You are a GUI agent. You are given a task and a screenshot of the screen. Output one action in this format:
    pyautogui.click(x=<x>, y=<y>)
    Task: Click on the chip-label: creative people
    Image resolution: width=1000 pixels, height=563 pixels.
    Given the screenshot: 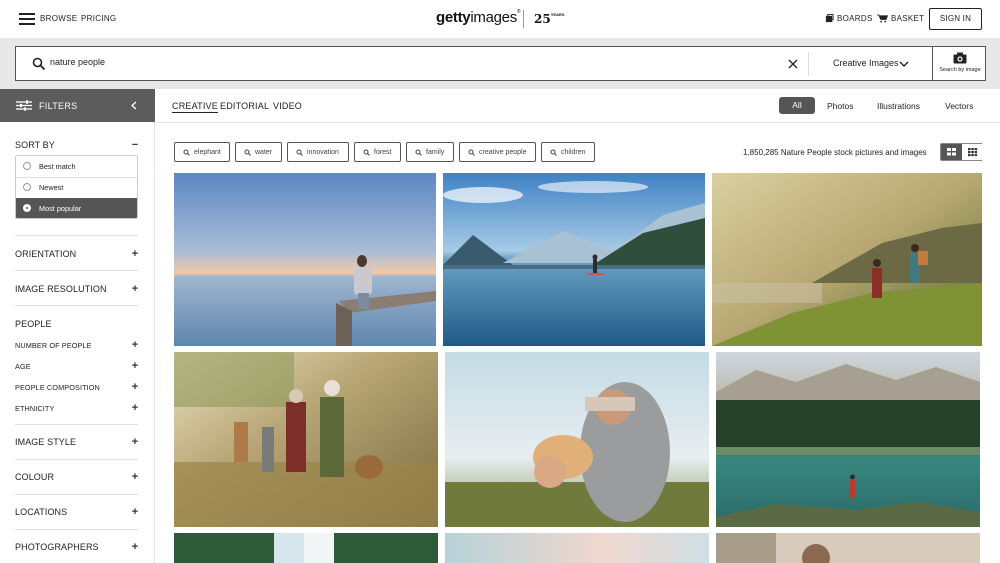 What is the action you would take?
    pyautogui.click(x=503, y=152)
    